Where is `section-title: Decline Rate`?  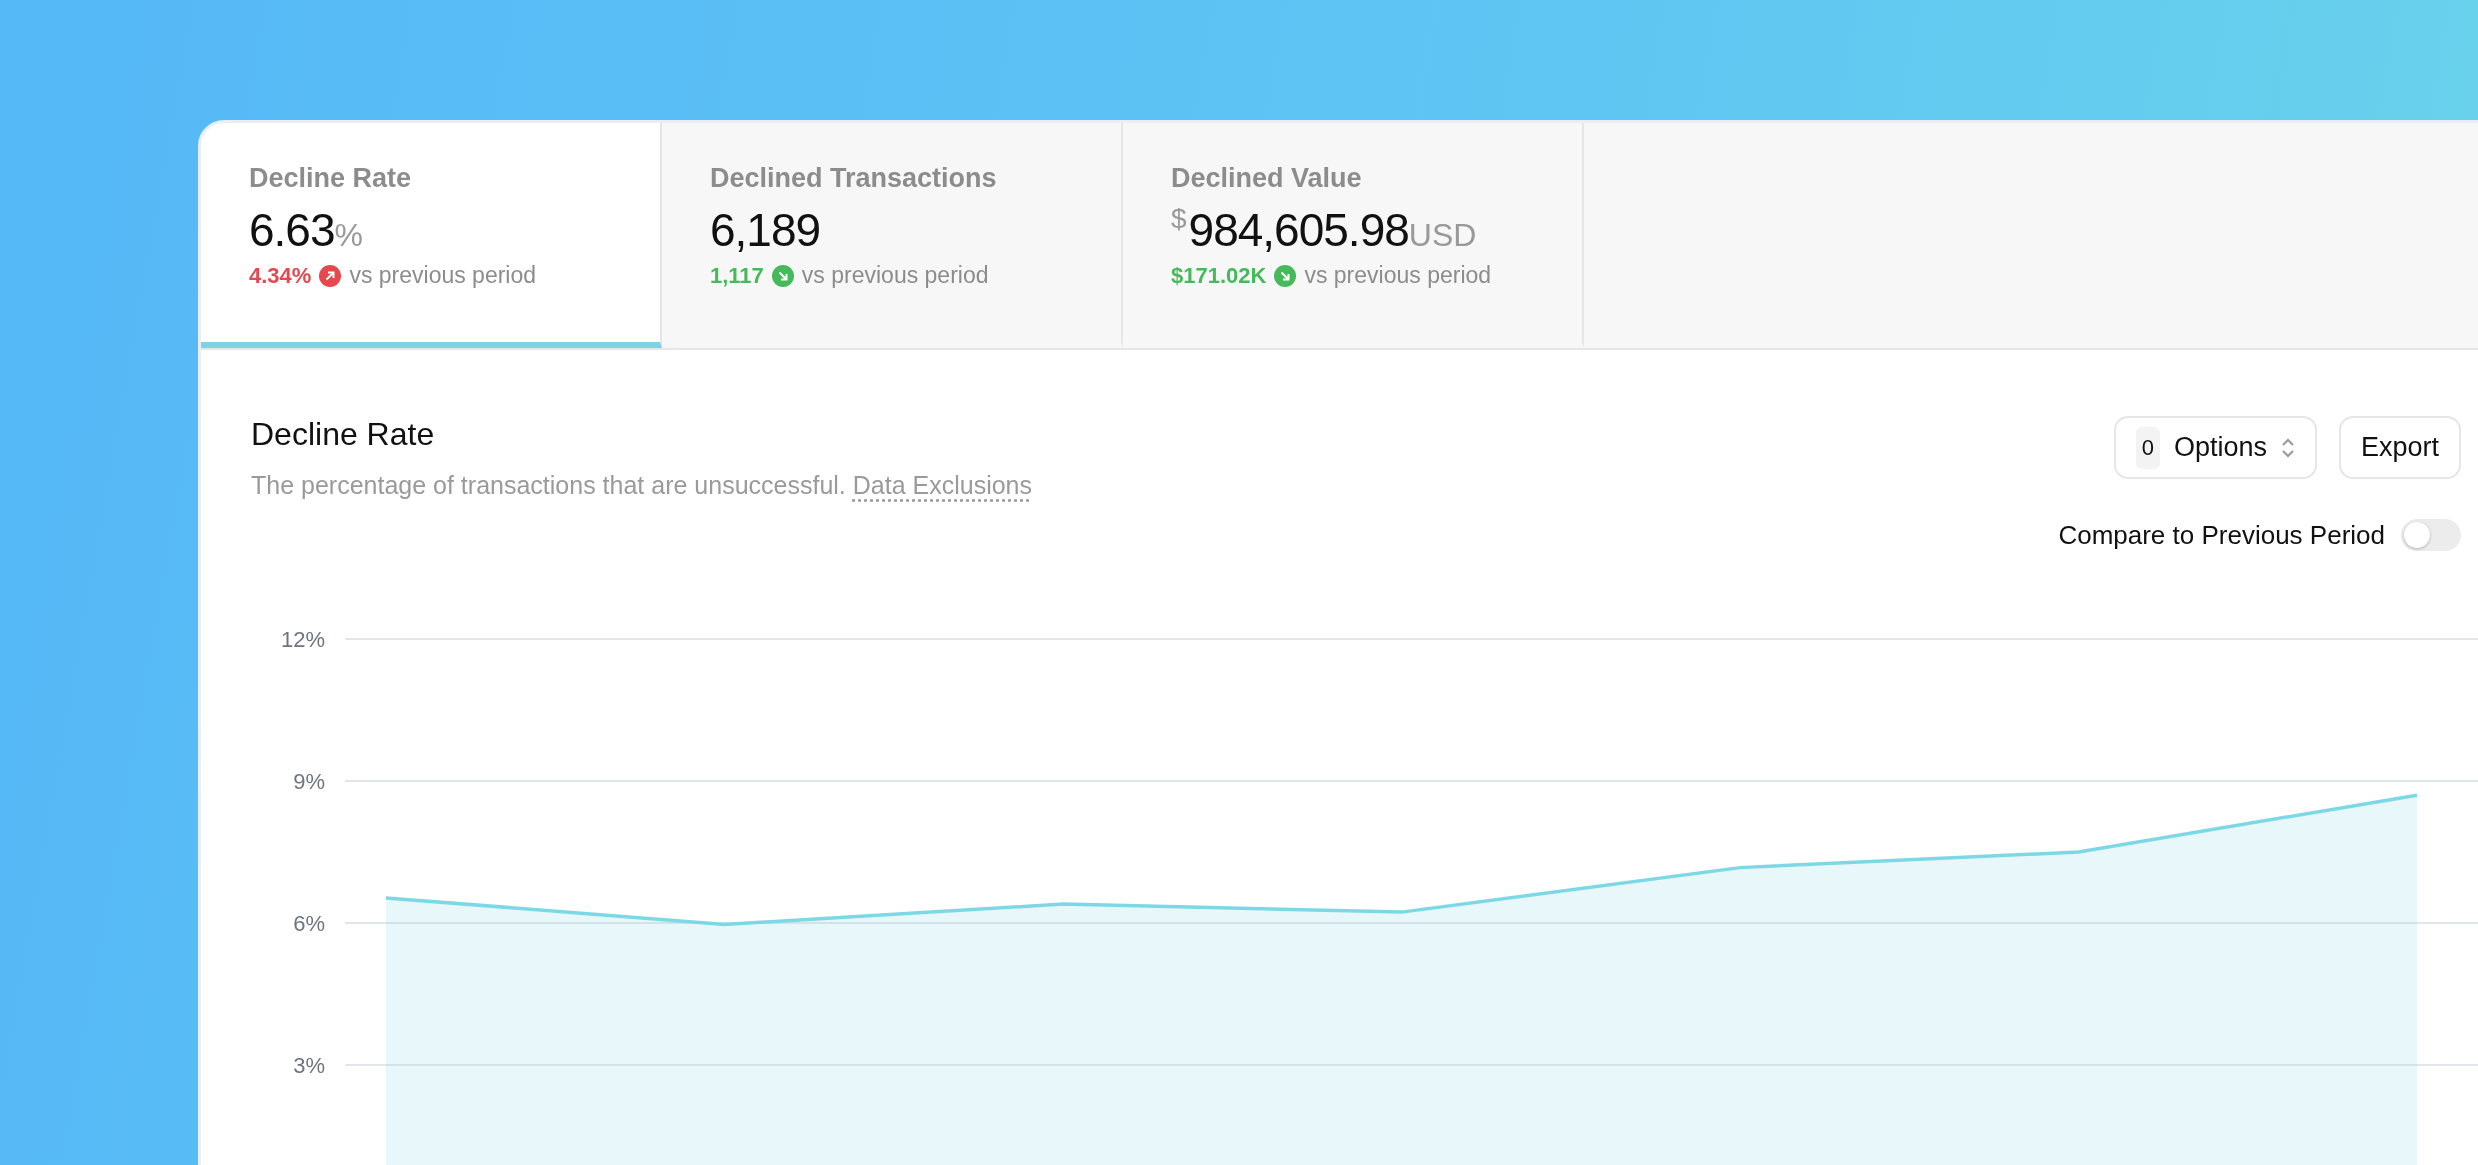 section-title: Decline Rate is located at coordinates (343, 434).